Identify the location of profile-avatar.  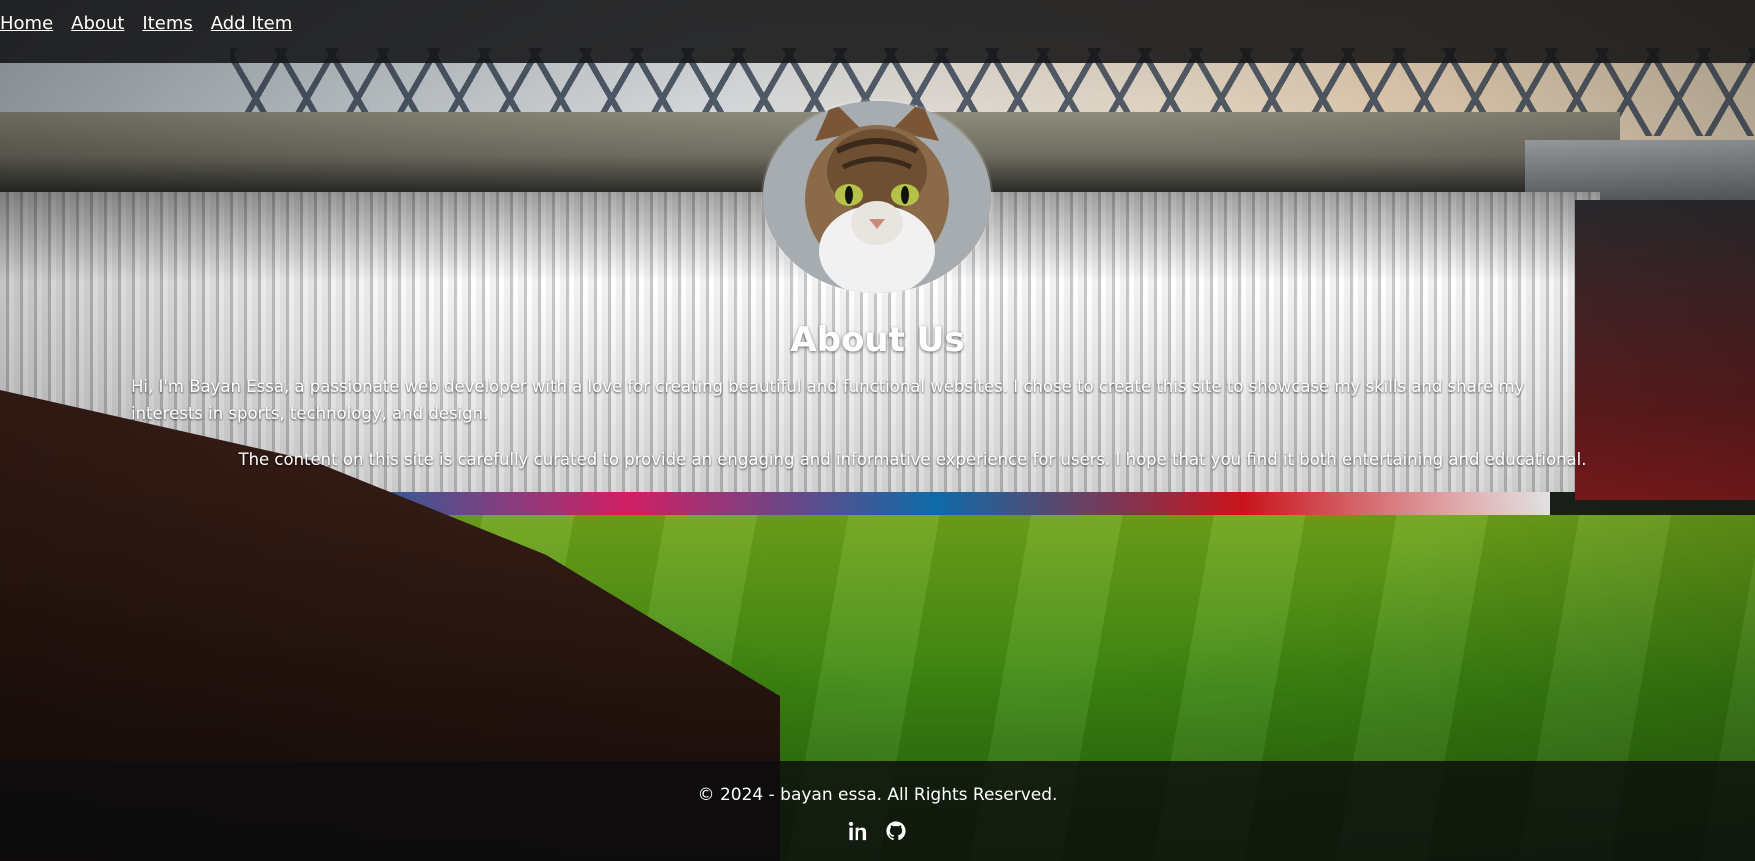
(877, 197).